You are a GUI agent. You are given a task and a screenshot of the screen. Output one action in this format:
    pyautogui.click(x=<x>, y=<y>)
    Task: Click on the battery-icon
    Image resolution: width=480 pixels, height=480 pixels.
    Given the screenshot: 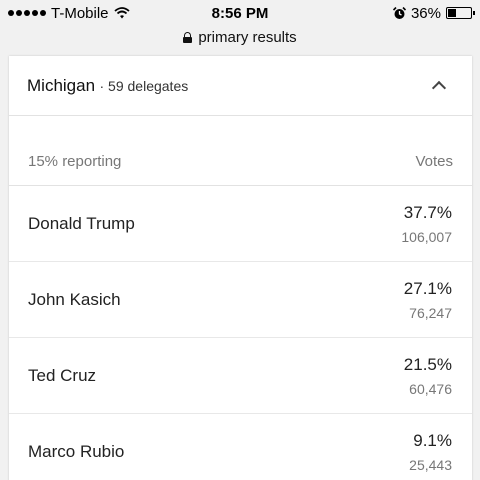 What is the action you would take?
    pyautogui.click(x=460, y=13)
    